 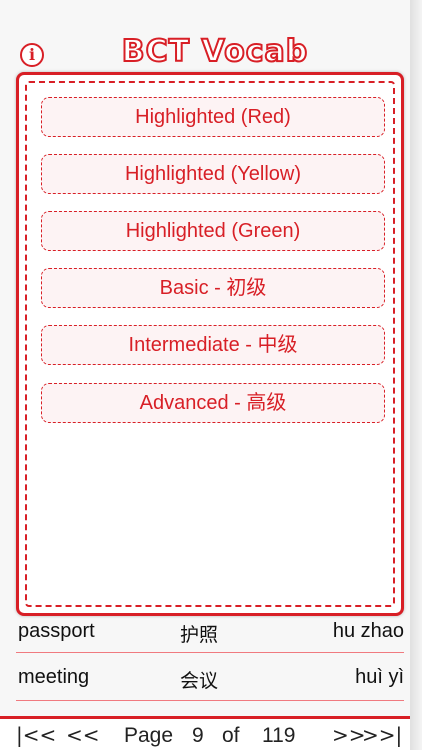 What do you see at coordinates (368, 631) in the screenshot?
I see `pinyin-text: hu zhao` at bounding box center [368, 631].